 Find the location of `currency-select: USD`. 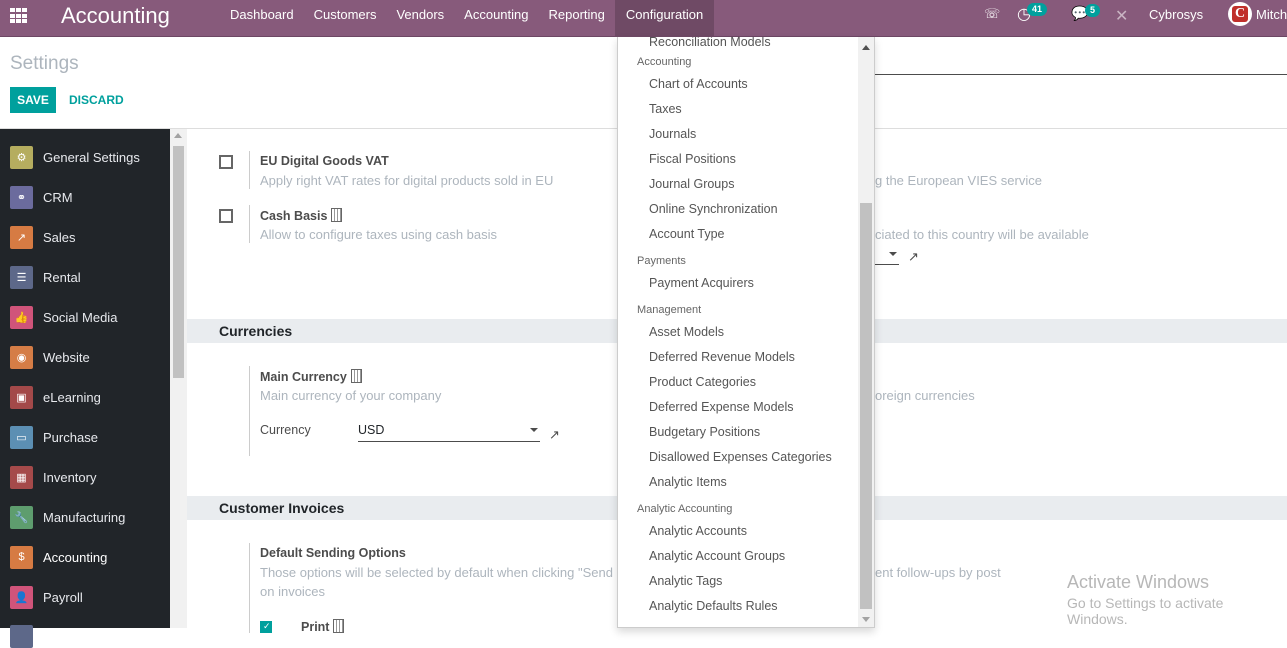

currency-select: USD is located at coordinates (449, 432).